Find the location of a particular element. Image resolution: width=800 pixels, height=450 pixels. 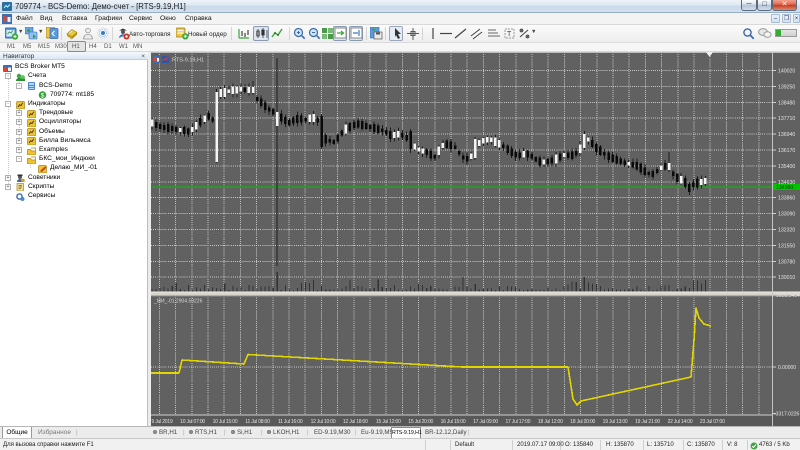

svg-text: 135400 is located at coordinates (786, 167).